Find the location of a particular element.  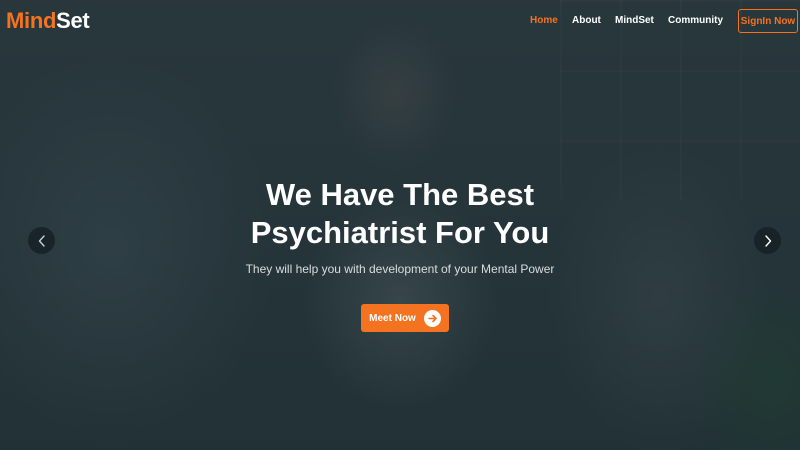

signin-button: SignIn Now is located at coordinates (768, 21).